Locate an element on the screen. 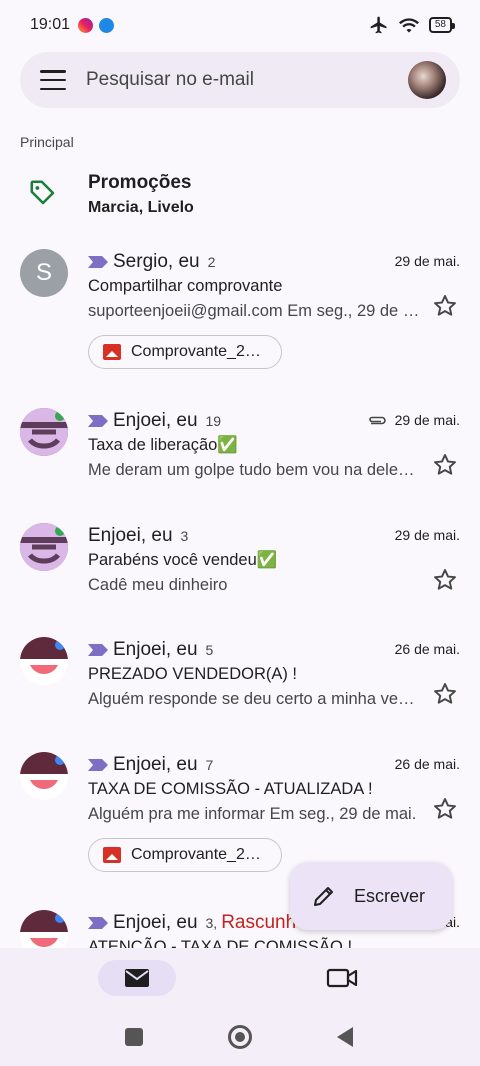  email-subject: Parabéns você vendeu✅ is located at coordinates (183, 560).